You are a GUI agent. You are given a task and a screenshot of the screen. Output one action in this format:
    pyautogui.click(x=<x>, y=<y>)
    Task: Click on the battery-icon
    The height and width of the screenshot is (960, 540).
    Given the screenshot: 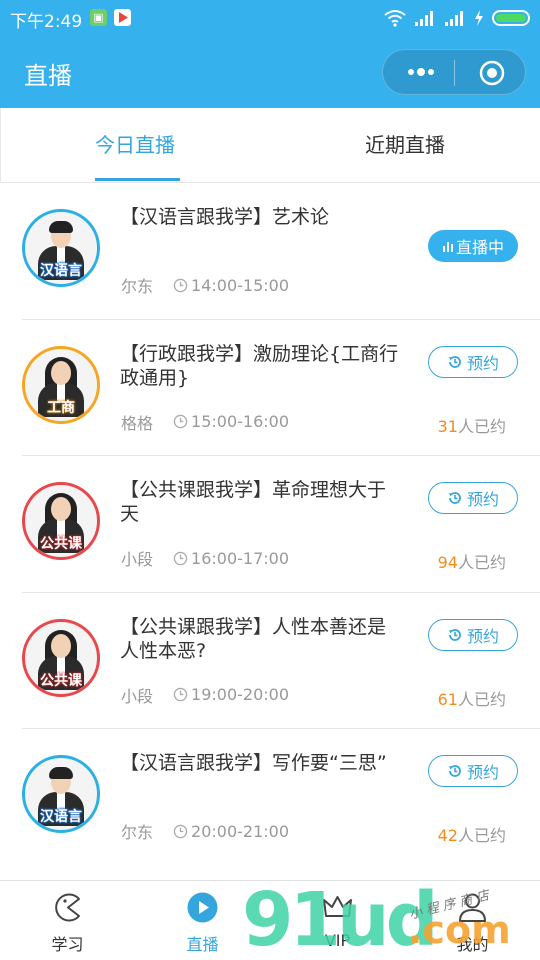 What is the action you would take?
    pyautogui.click(x=511, y=18)
    